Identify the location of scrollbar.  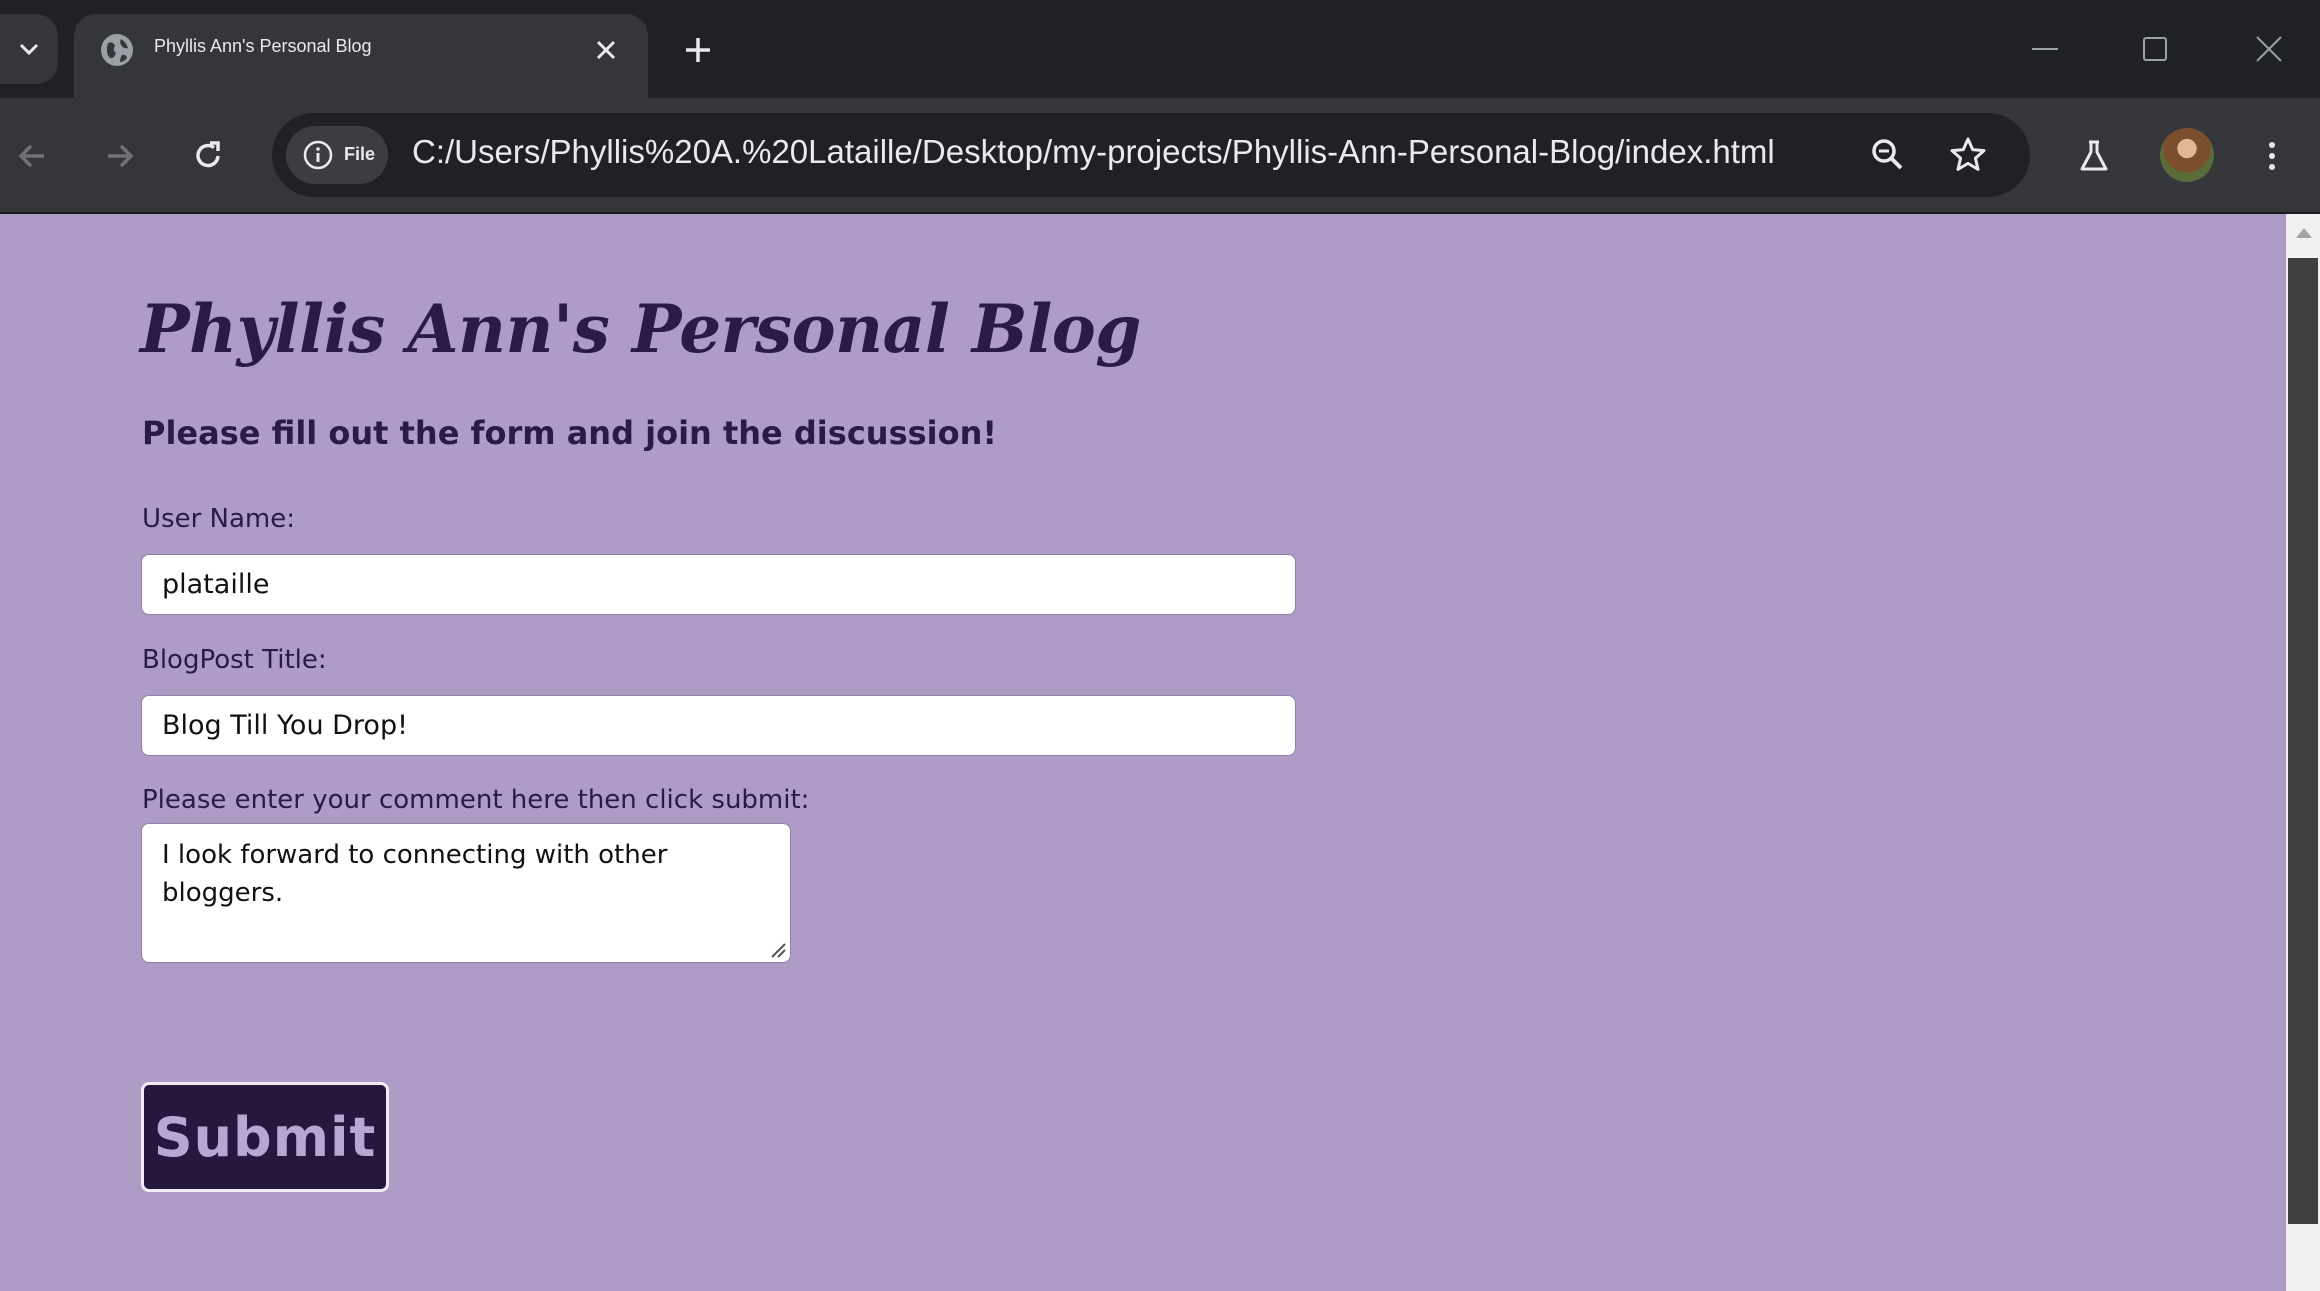
(2303, 752).